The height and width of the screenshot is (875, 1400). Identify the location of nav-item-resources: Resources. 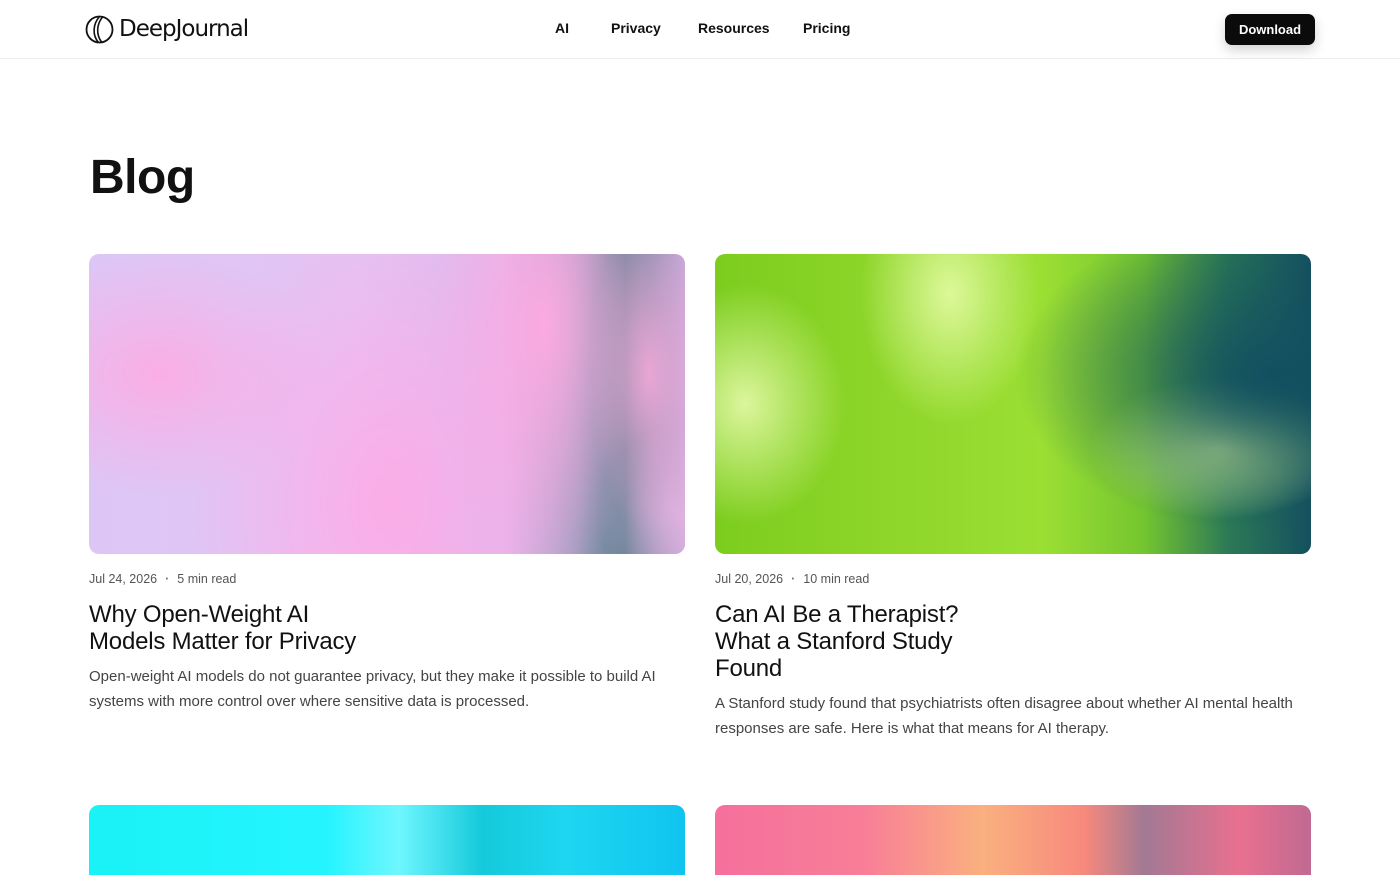
(734, 28).